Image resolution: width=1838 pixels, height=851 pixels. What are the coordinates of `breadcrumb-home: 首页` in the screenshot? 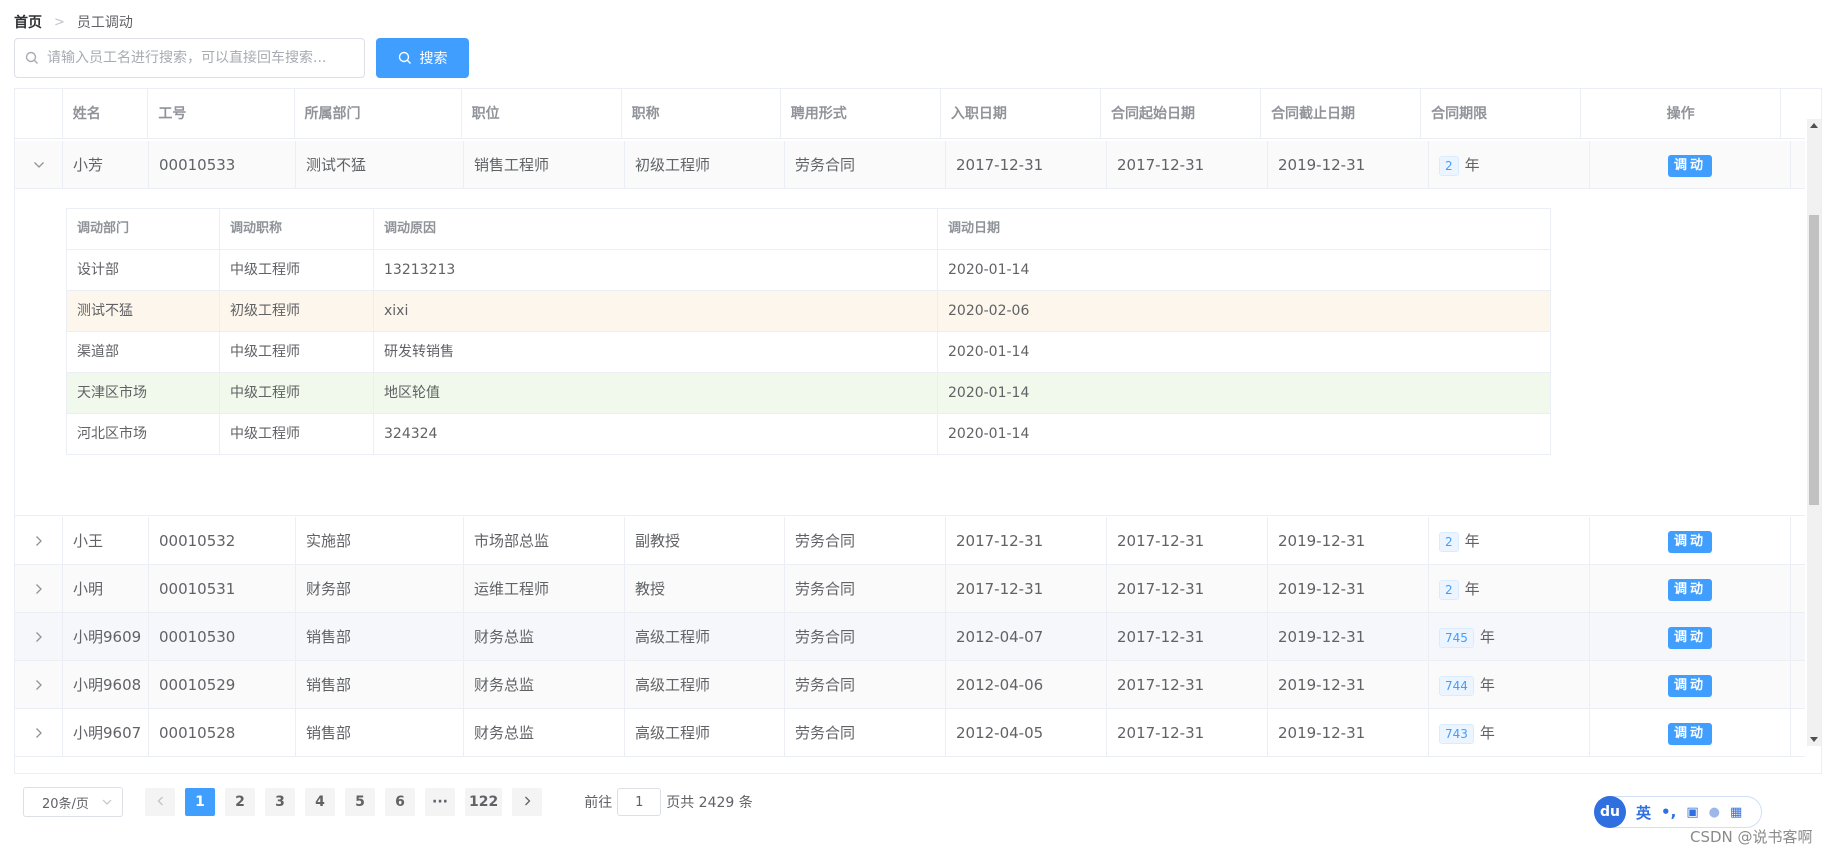 It's located at (28, 22).